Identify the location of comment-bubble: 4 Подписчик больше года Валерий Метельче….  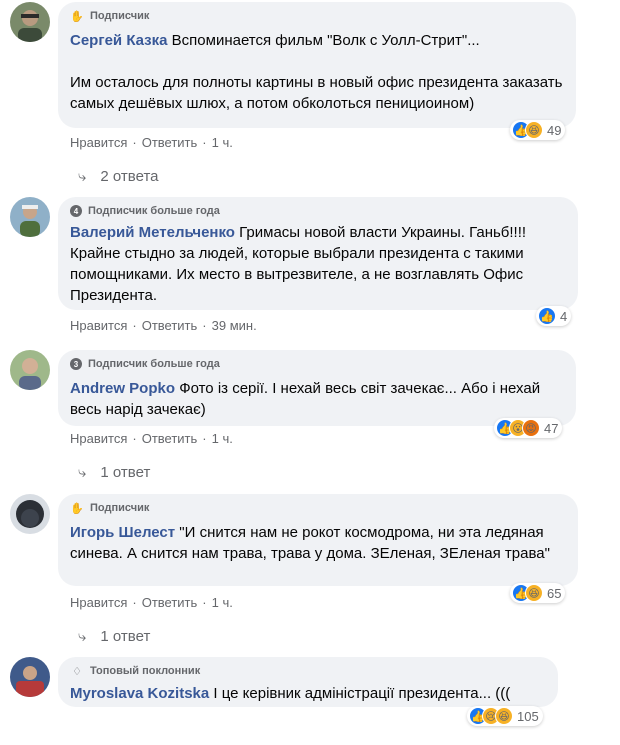
(318, 253).